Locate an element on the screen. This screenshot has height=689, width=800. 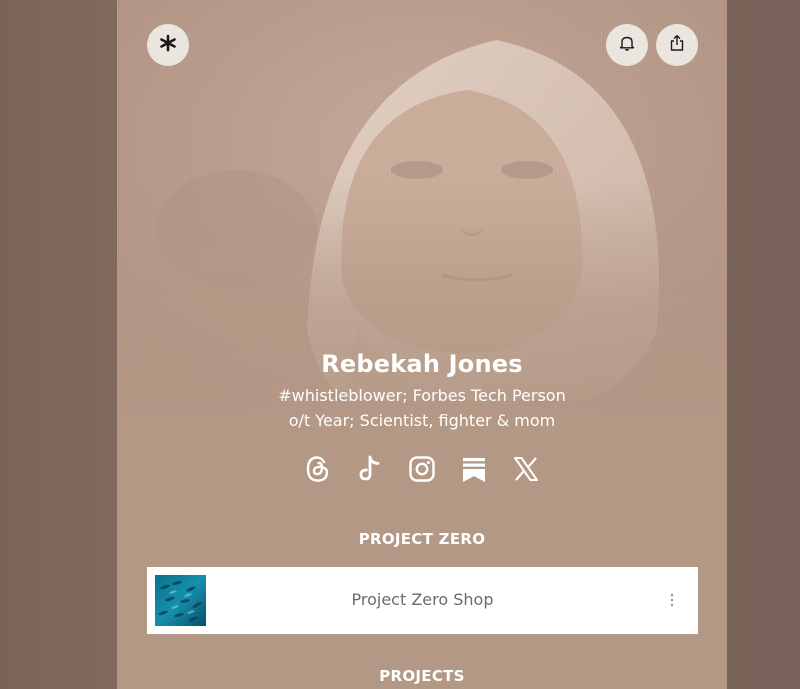
profile-bio-line-2: o/t Year; Scientist, fighter & mom is located at coordinates (422, 420).